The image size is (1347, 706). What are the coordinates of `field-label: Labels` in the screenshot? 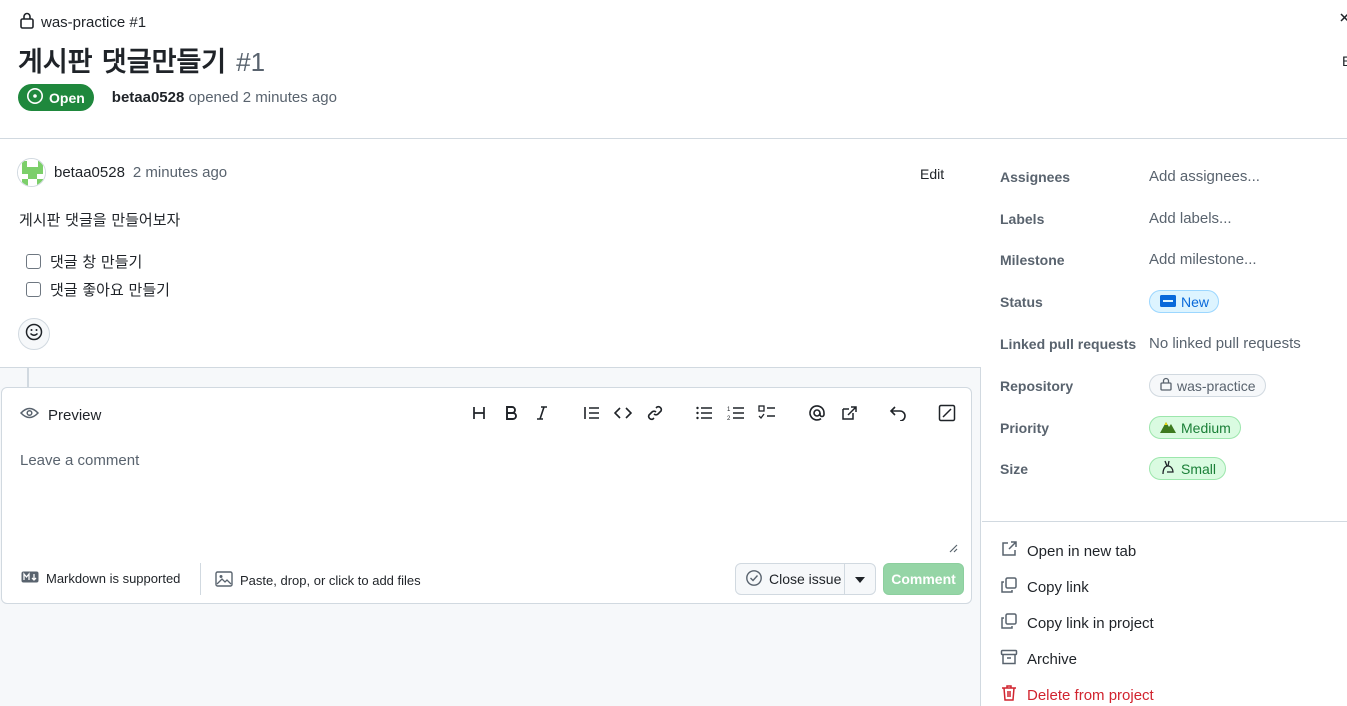 It's located at (1022, 218).